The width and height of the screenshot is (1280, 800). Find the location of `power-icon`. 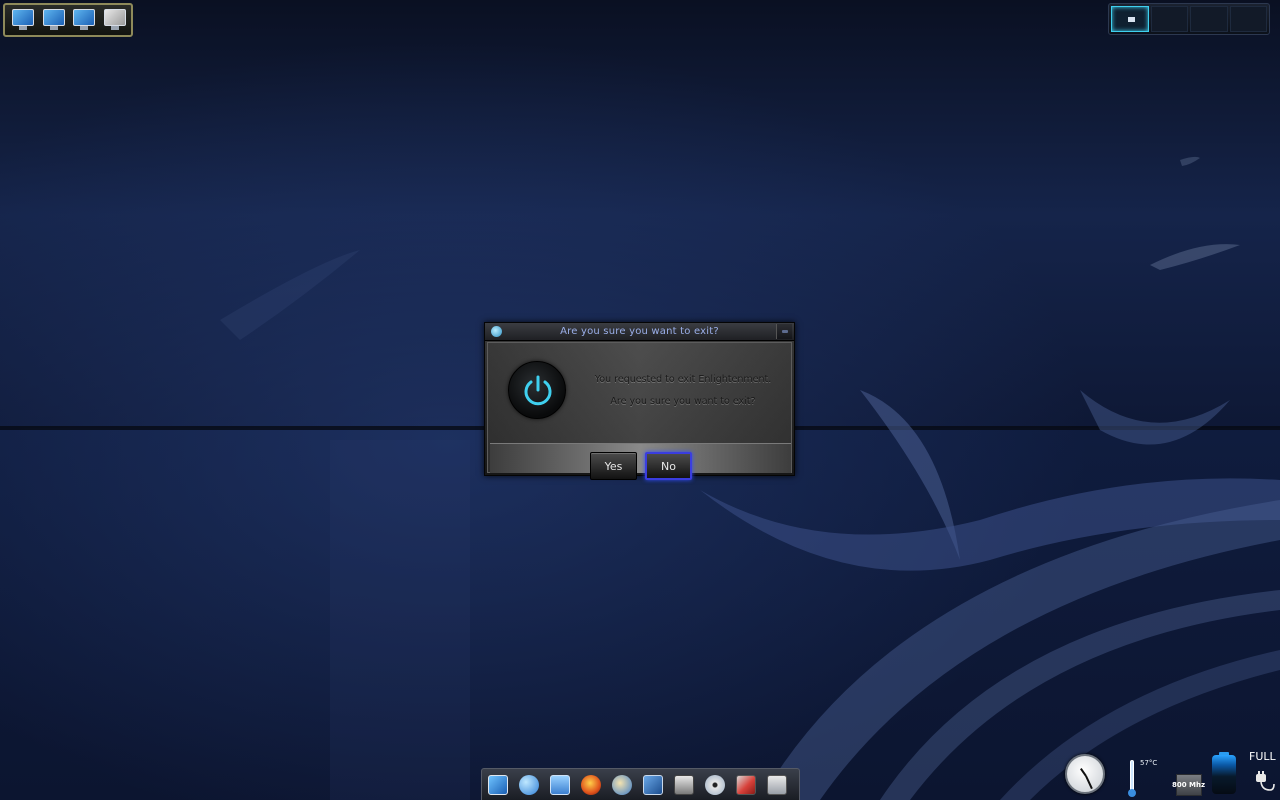

power-icon is located at coordinates (537, 390).